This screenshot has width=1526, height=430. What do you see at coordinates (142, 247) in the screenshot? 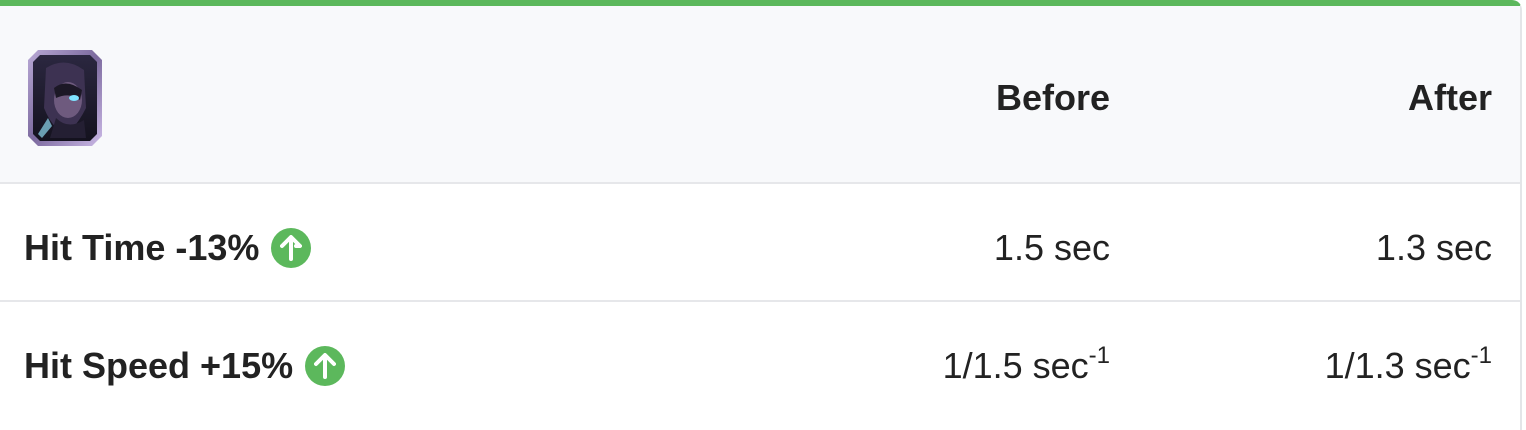
I see `stat-label-text: Hit Time -13%` at bounding box center [142, 247].